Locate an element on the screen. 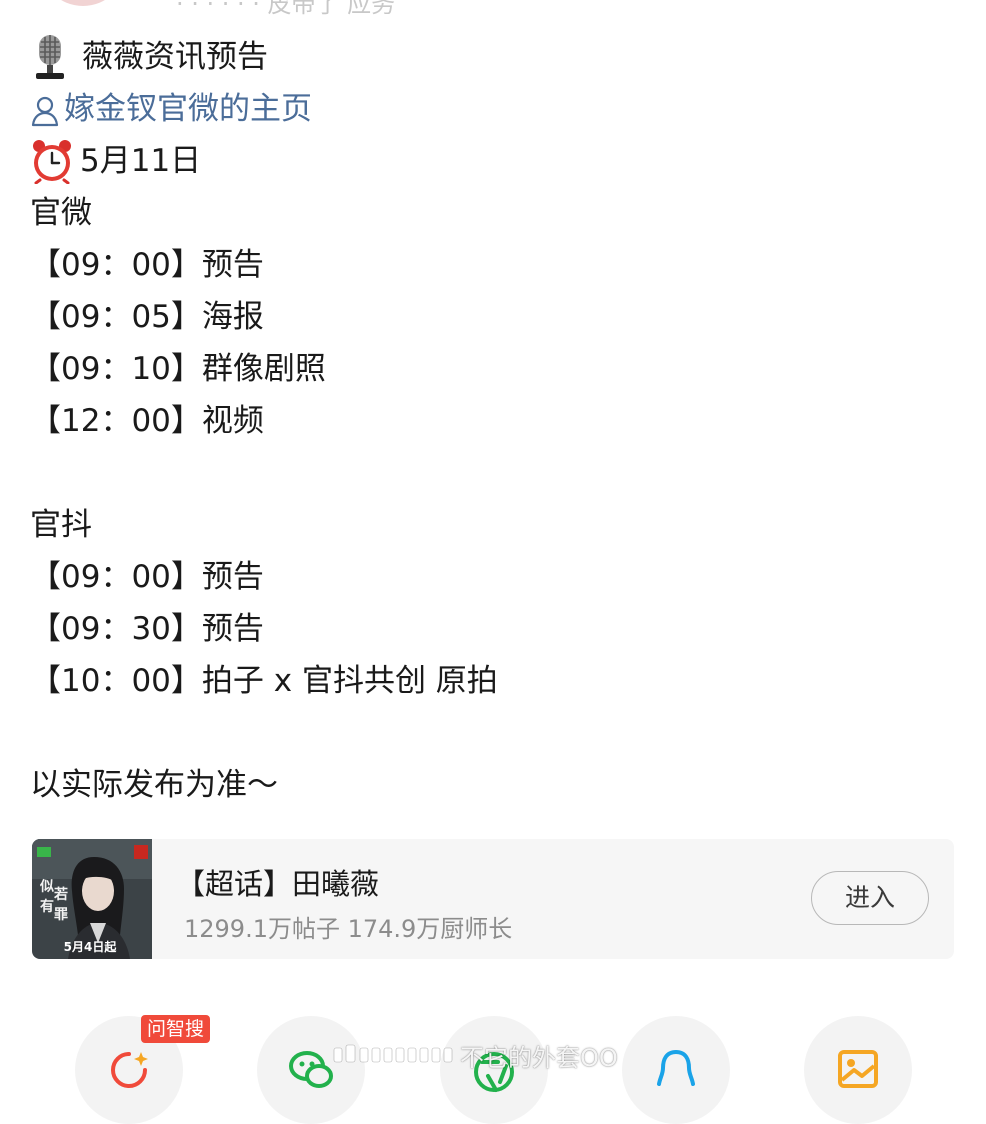 The width and height of the screenshot is (986, 1124). qq-icon is located at coordinates (676, 1068).